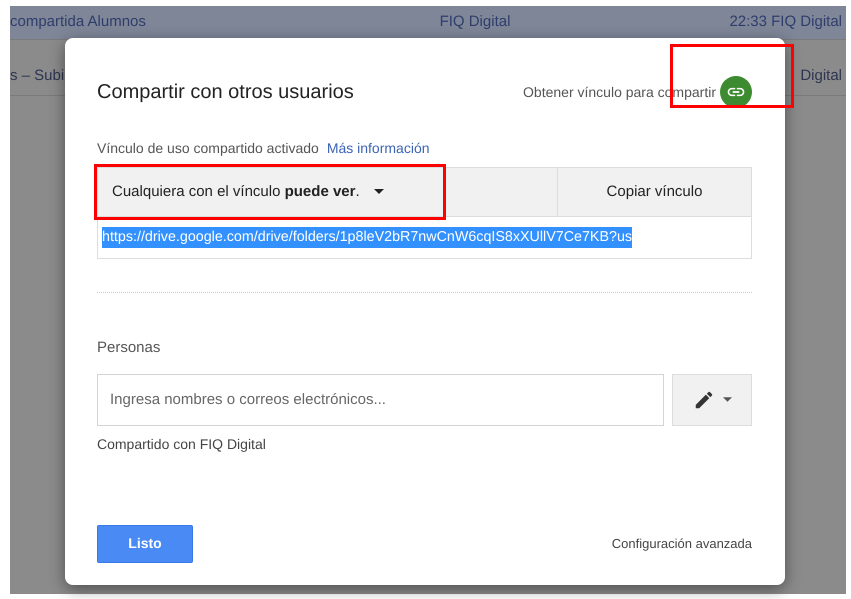 This screenshot has height=599, width=851. I want to click on row-cell-text: s – Subi, so click(38, 76).